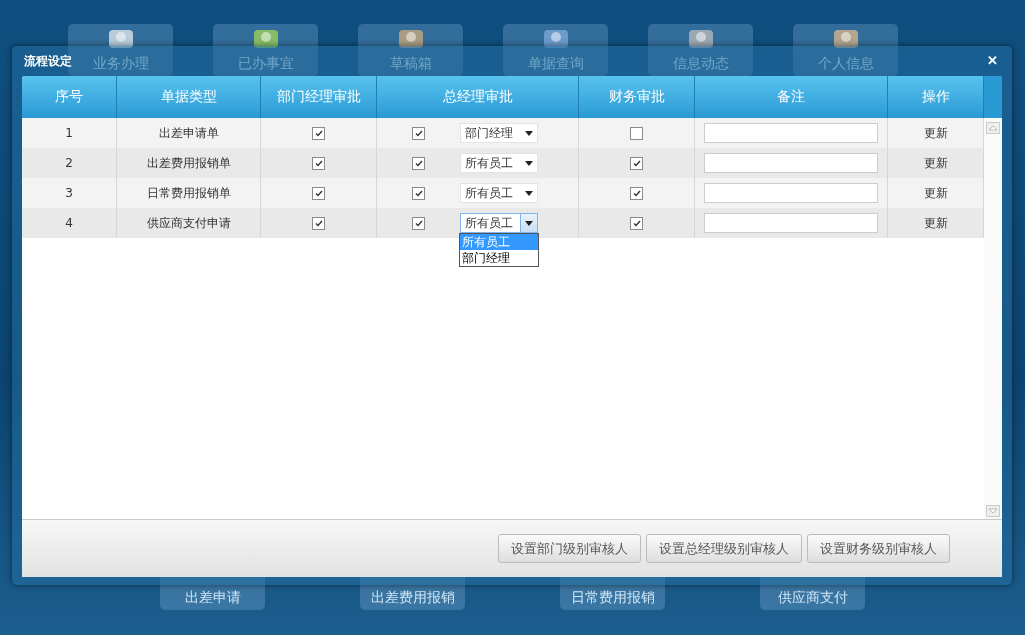 This screenshot has height=635, width=1025. What do you see at coordinates (993, 97) in the screenshot?
I see `header-corner` at bounding box center [993, 97].